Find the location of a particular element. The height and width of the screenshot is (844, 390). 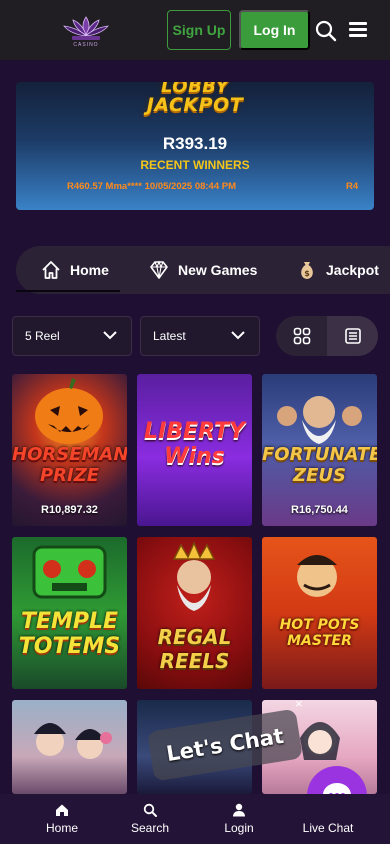

log-in-button: Log In is located at coordinates (274, 30).